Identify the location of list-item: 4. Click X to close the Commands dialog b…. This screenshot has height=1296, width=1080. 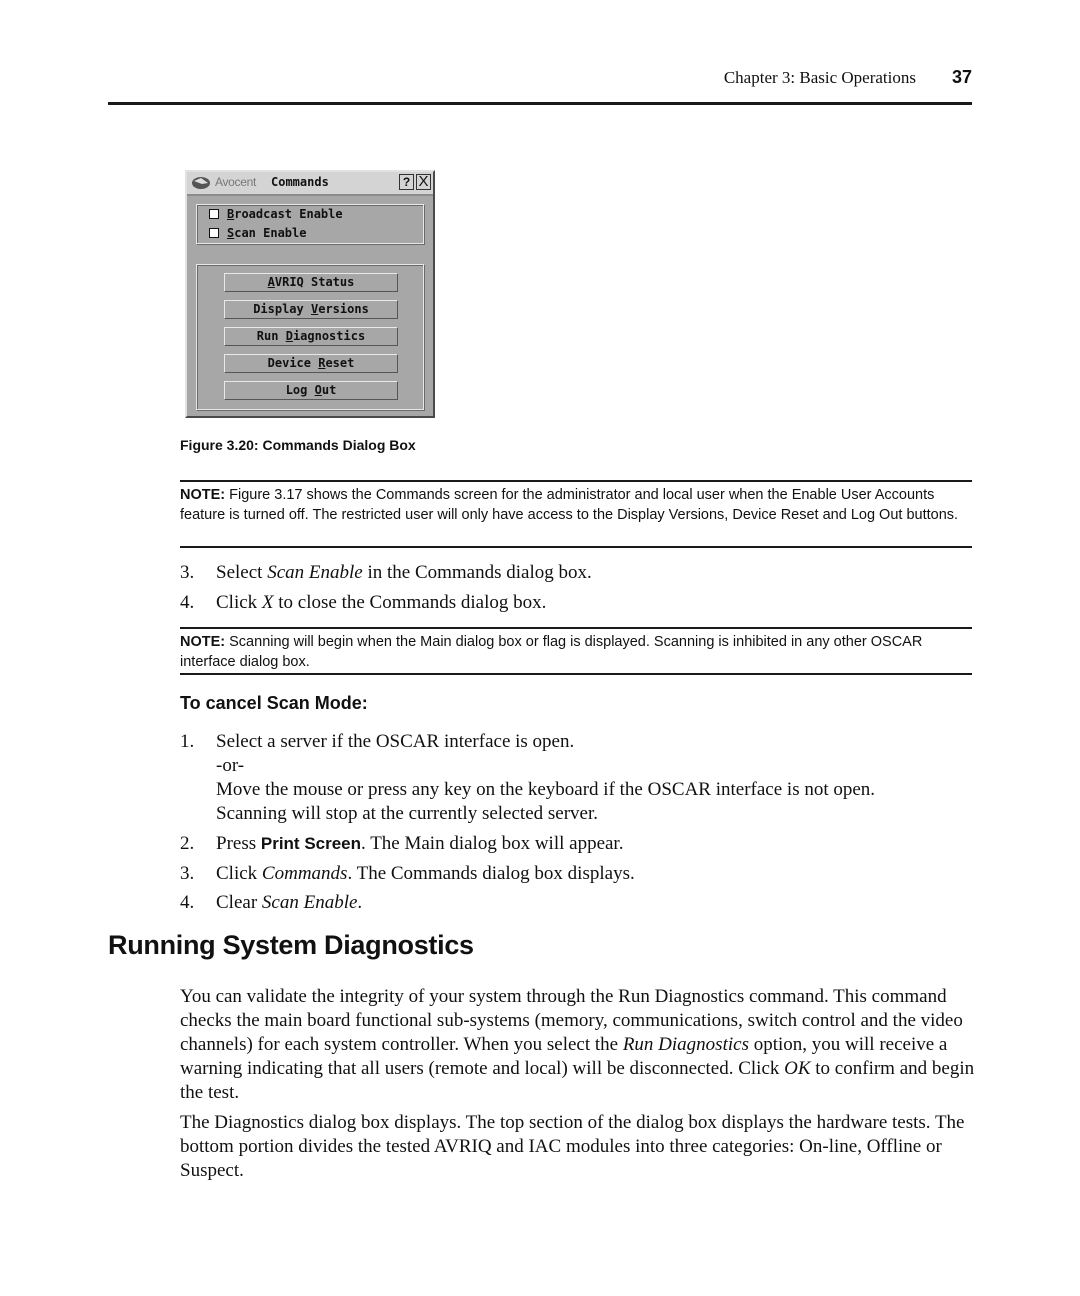
(363, 602).